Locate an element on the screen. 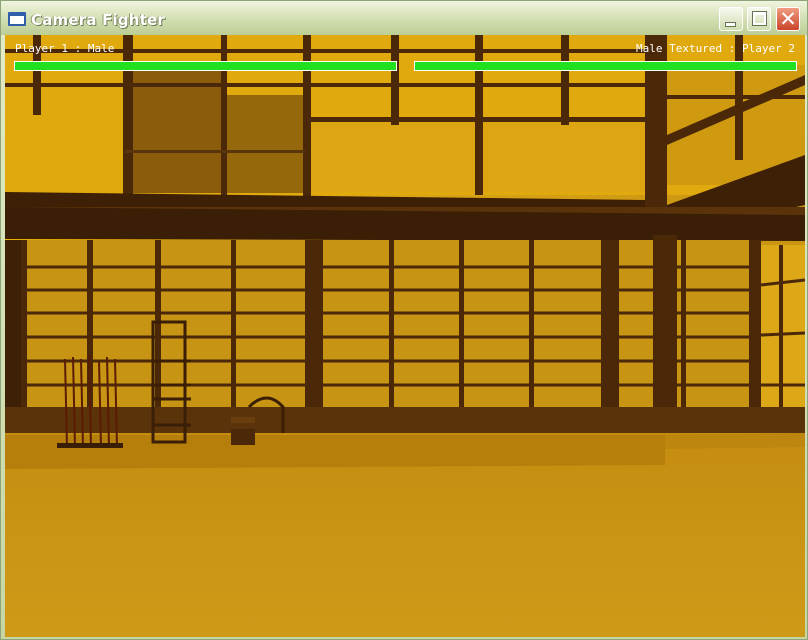 The height and width of the screenshot is (640, 808). player1-health-fill is located at coordinates (205, 66).